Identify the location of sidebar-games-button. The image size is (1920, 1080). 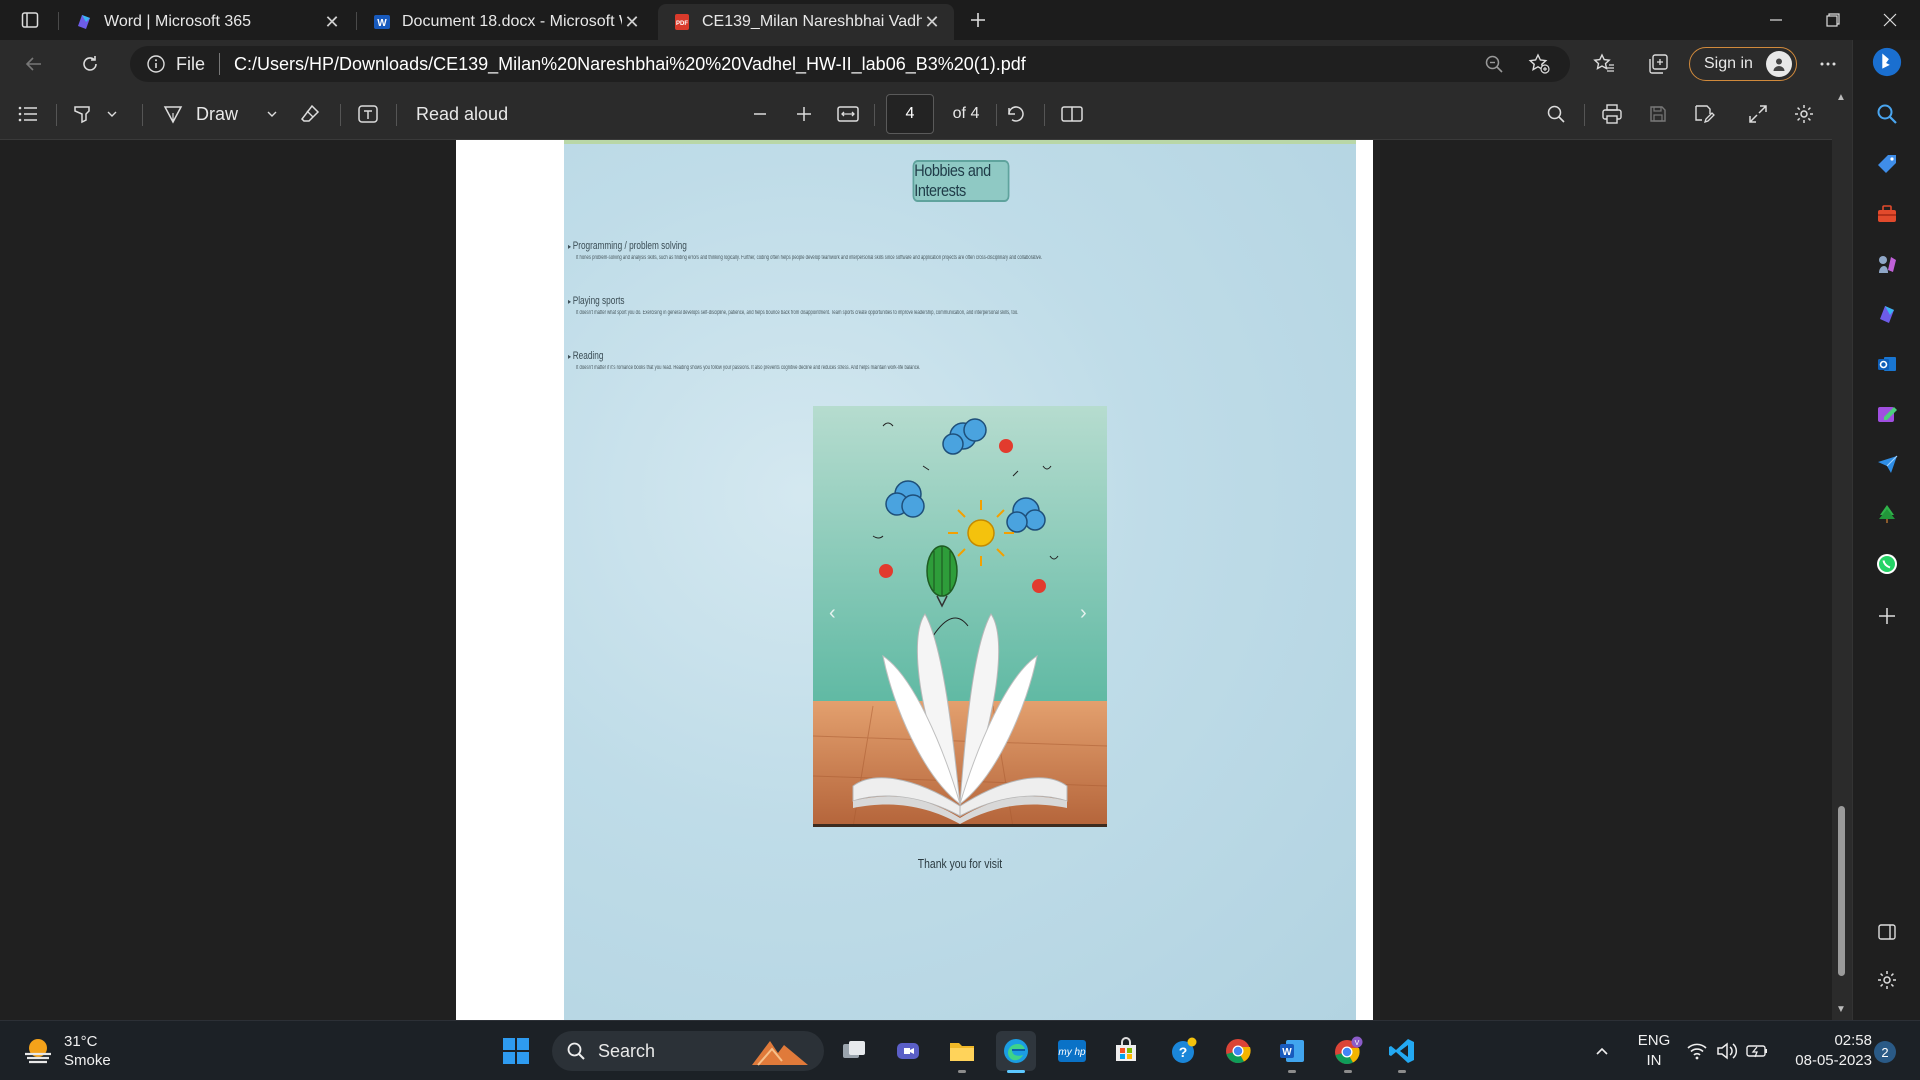
(1887, 264).